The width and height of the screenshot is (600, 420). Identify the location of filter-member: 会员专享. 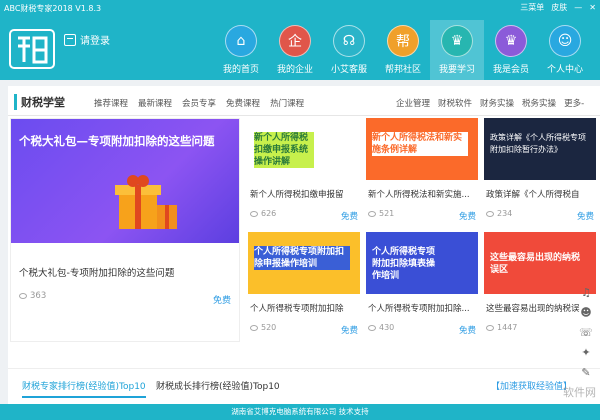
(199, 103).